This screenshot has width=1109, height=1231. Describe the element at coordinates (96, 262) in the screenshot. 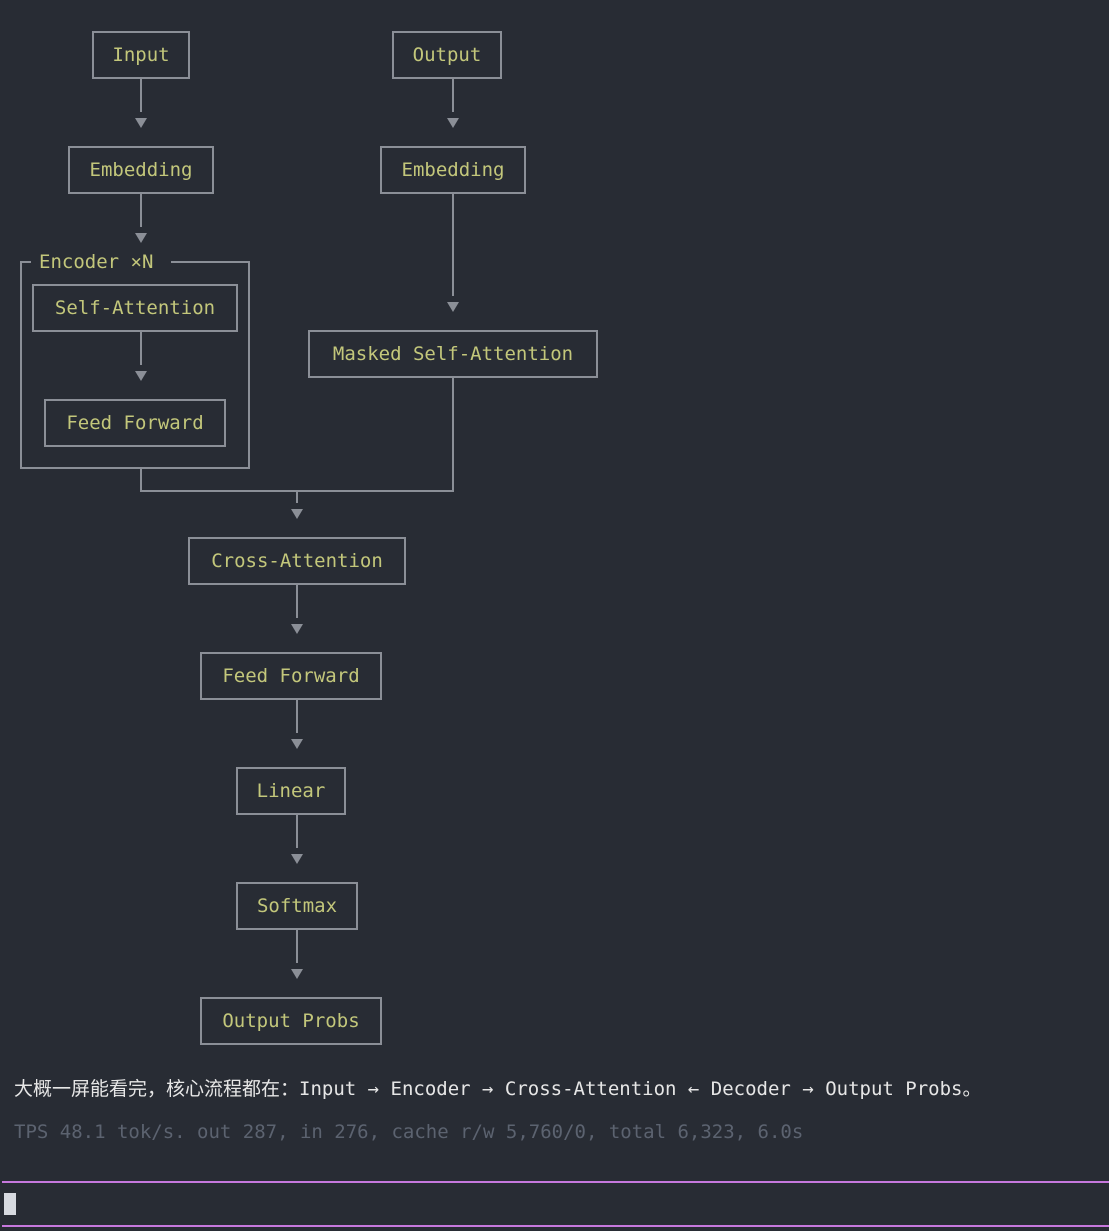

I see `encoder-group-label: Encoder ×N` at that location.